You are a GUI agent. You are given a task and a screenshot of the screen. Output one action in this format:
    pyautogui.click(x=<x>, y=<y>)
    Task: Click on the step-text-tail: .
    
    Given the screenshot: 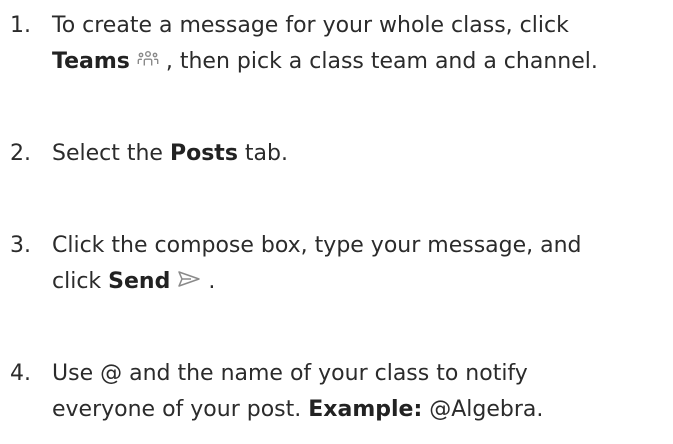 What is the action you would take?
    pyautogui.click(x=208, y=281)
    